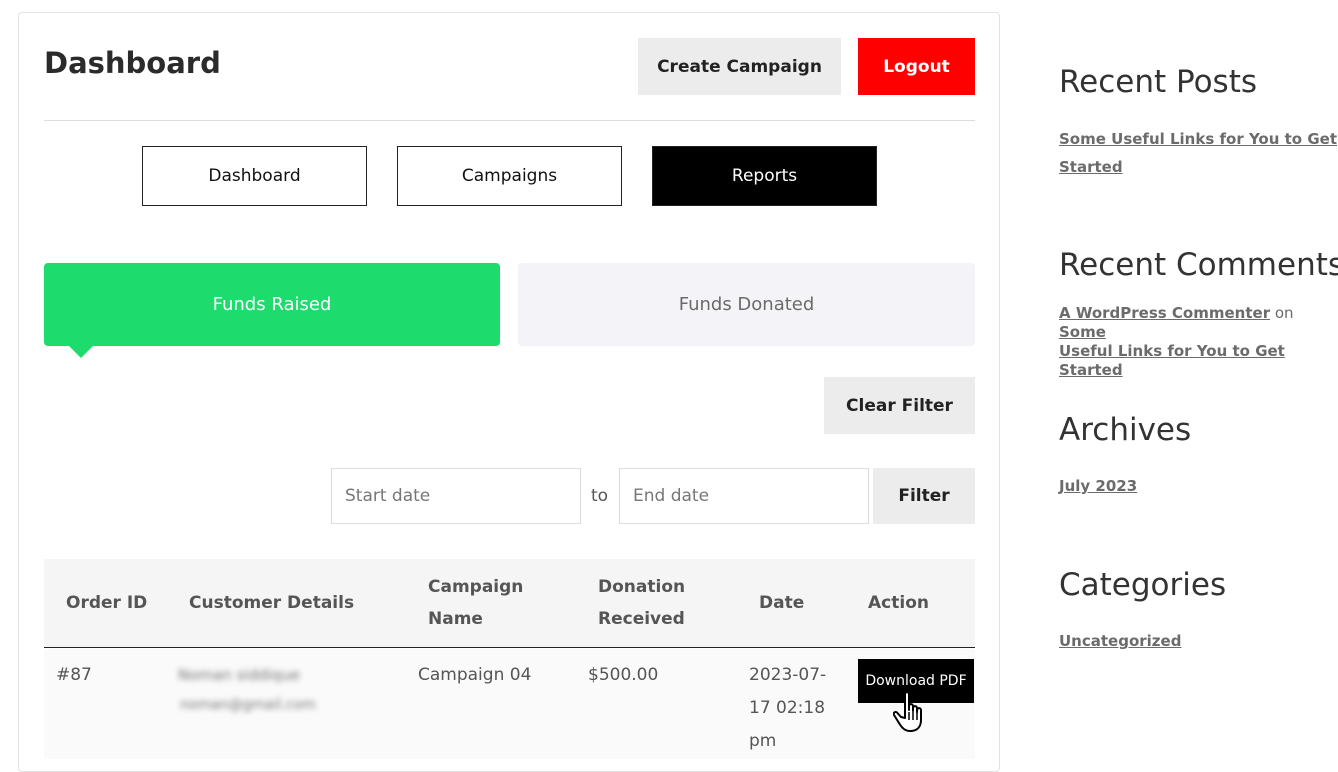 This screenshot has height=772, width=1338. I want to click on customer-email-cell: noman@gmail.com, so click(248, 705).